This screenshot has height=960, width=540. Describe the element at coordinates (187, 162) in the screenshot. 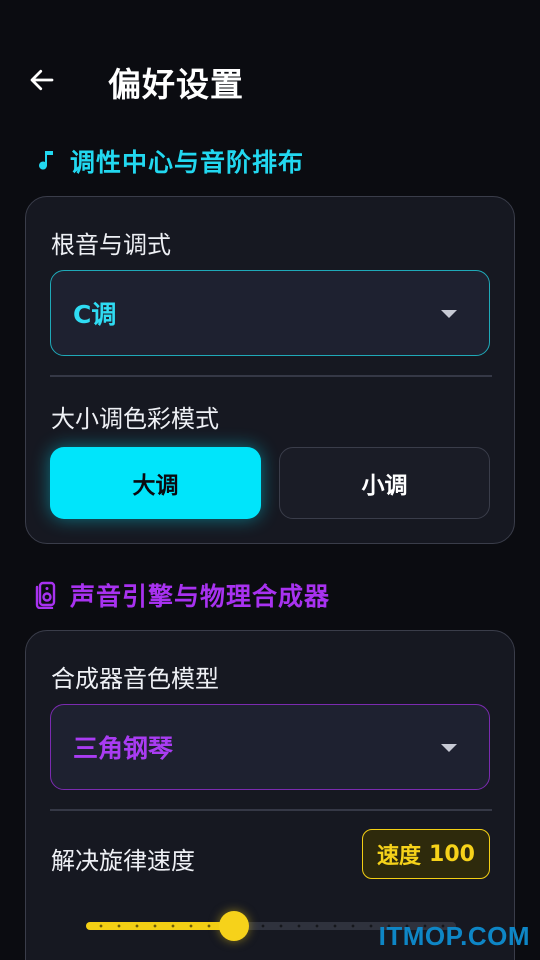

I see `section-key-title: 调性中心与音阶排布` at that location.